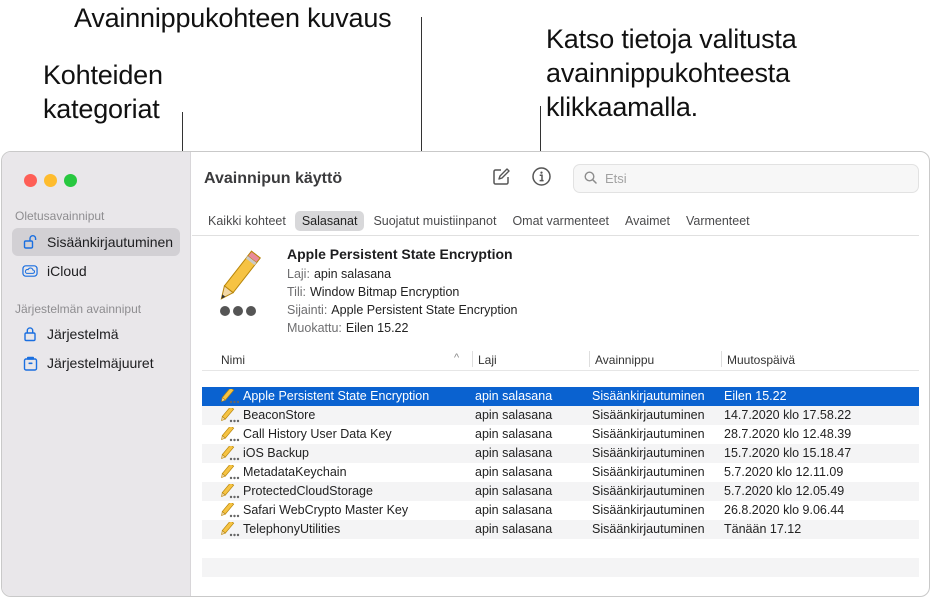  I want to click on sidebar-item-icloud: iCloud, so click(96, 271).